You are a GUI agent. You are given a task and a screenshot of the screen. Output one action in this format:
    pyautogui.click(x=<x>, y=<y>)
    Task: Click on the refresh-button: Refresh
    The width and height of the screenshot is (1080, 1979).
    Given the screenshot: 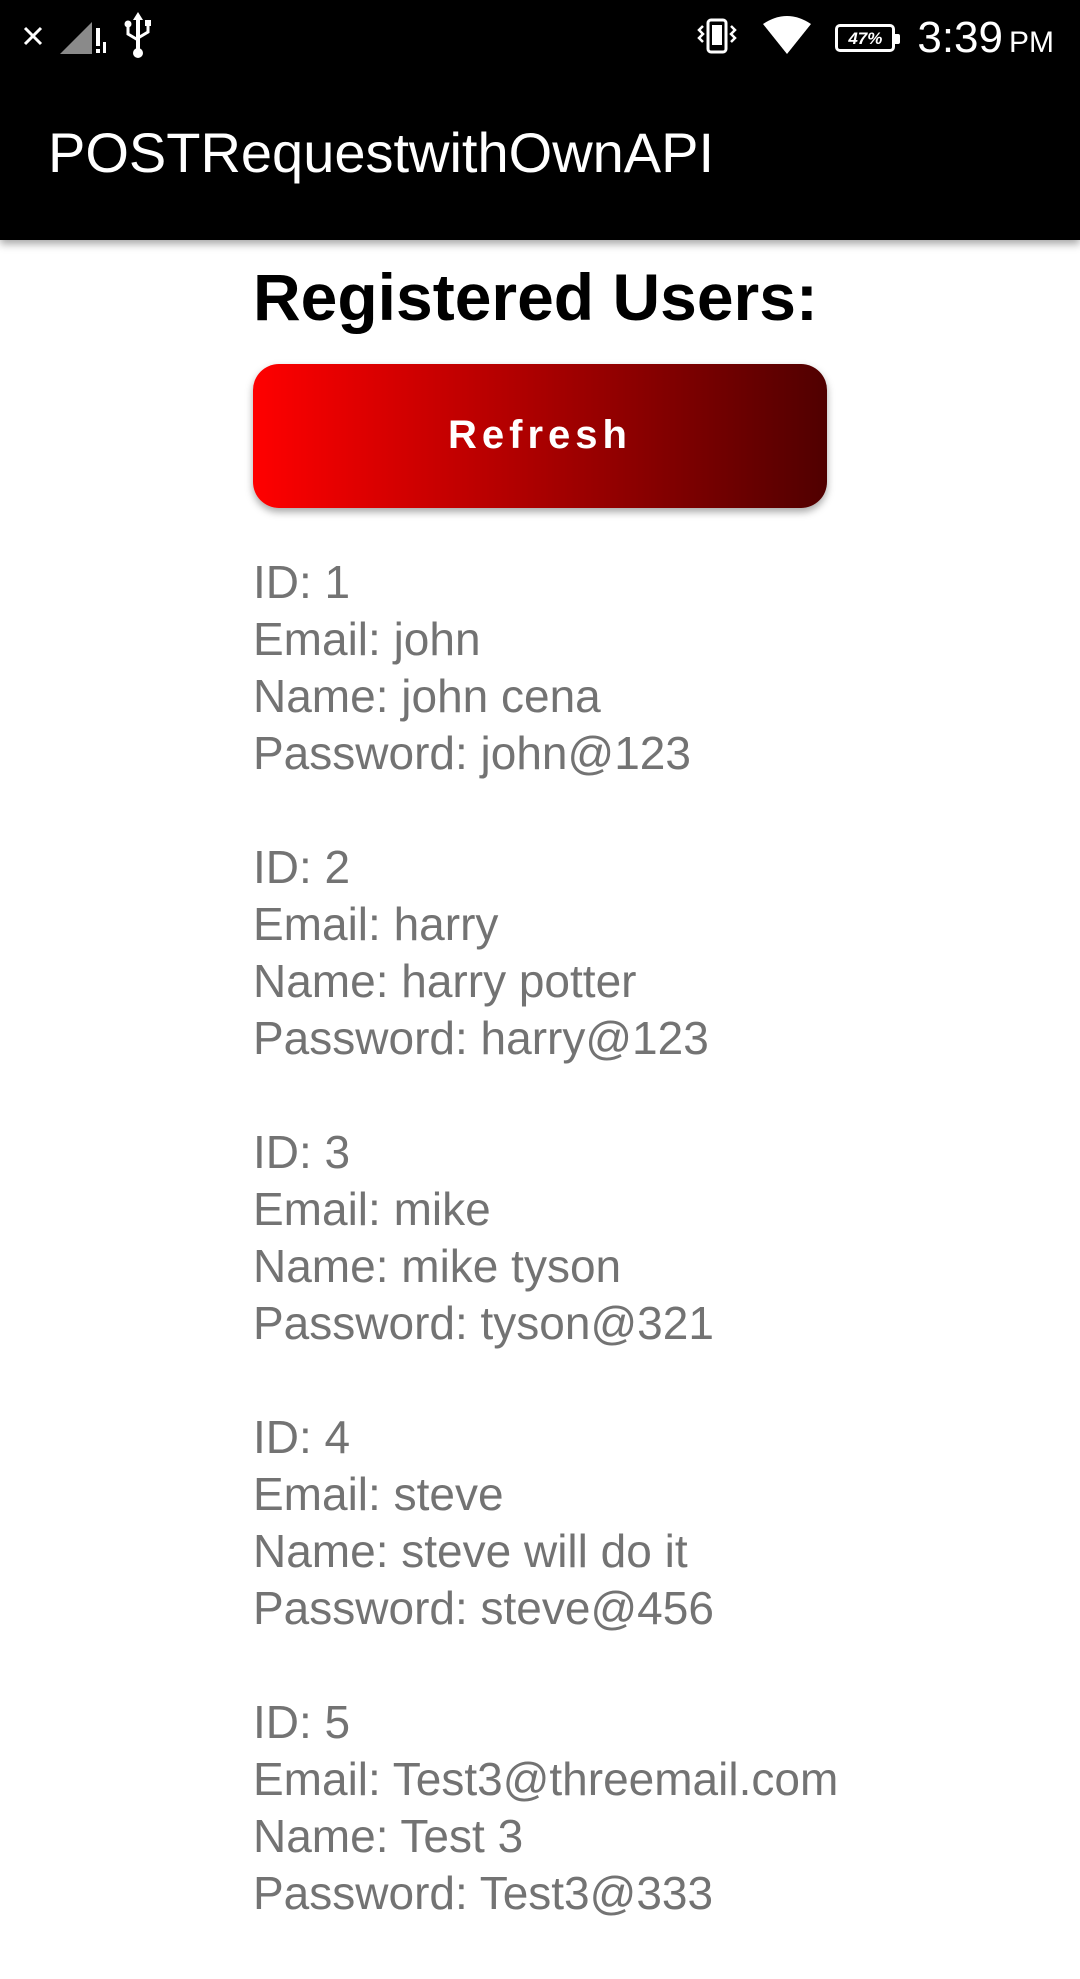 What is the action you would take?
    pyautogui.click(x=540, y=435)
    